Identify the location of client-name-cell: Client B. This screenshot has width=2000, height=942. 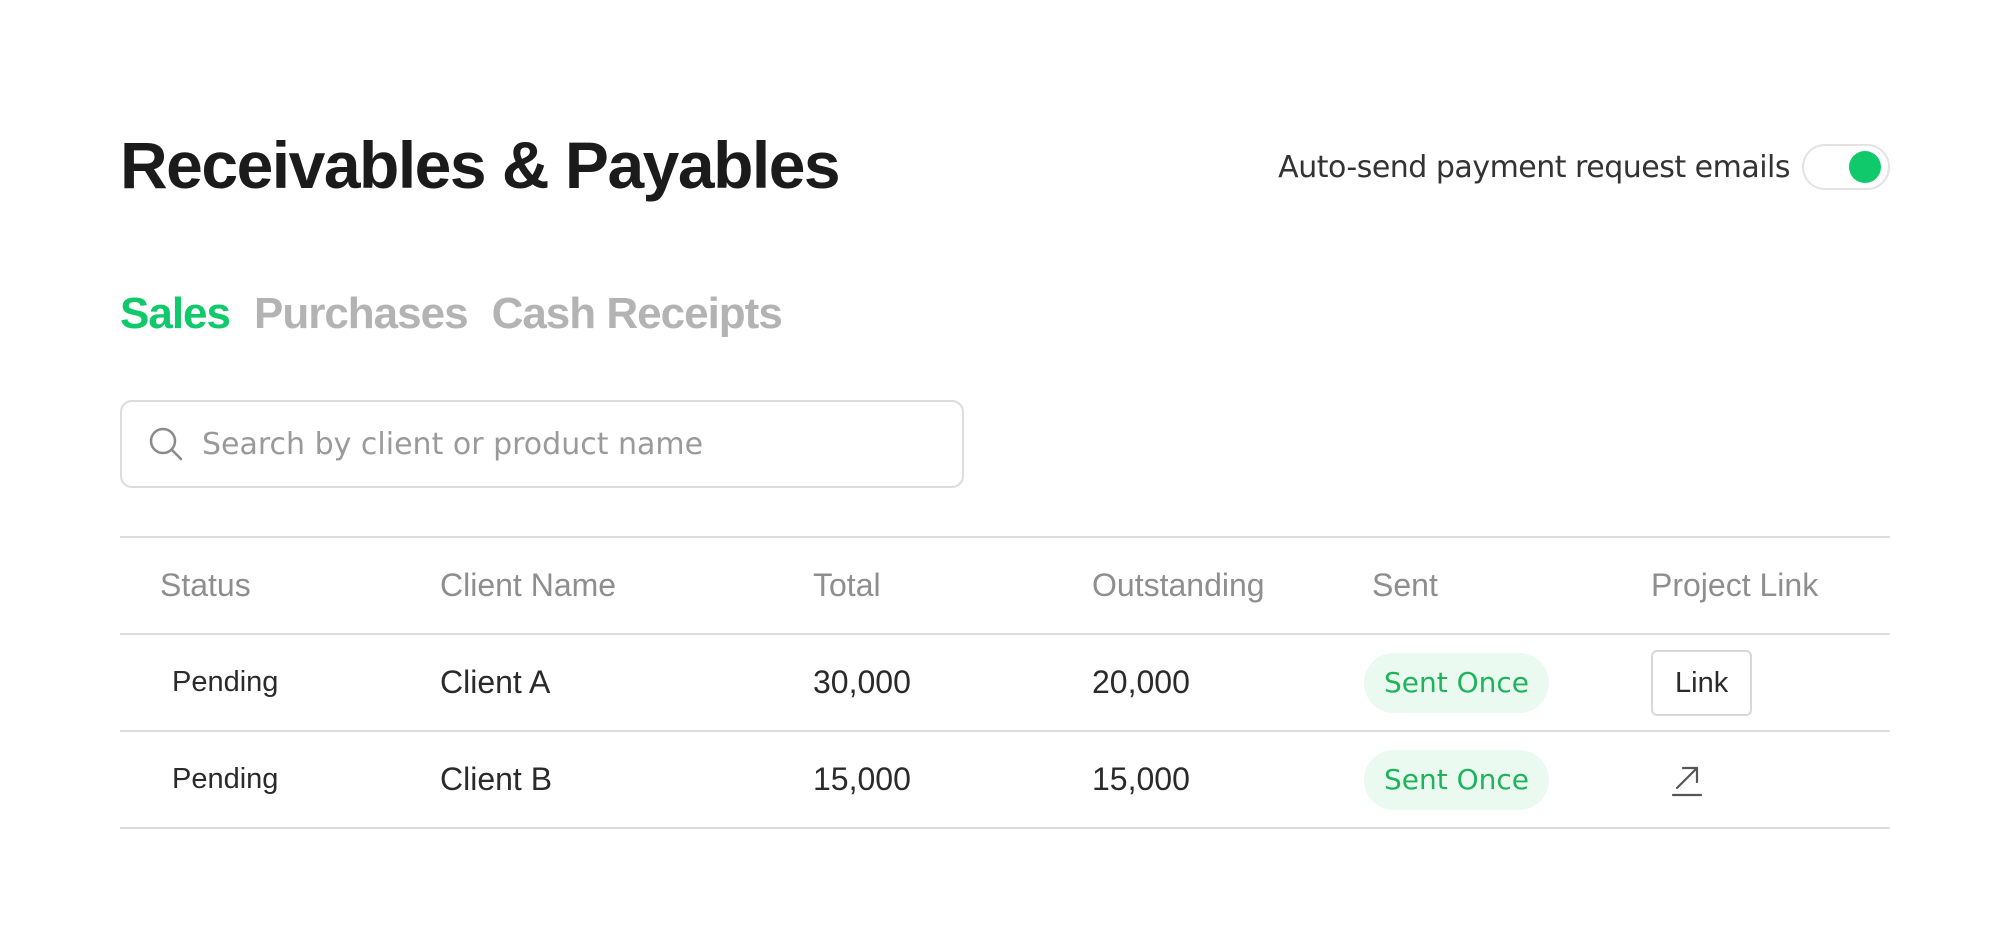
(496, 779).